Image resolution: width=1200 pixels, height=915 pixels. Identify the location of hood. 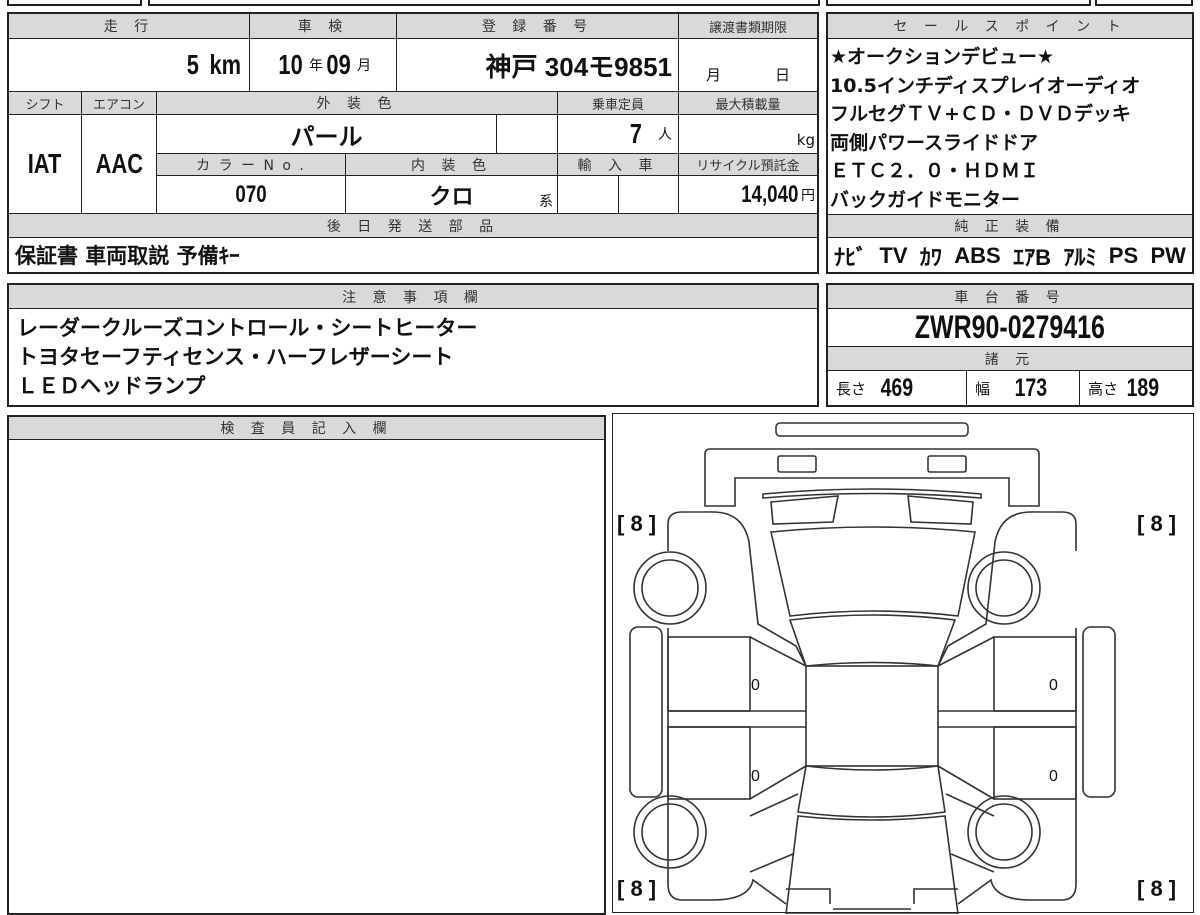
(871, 791).